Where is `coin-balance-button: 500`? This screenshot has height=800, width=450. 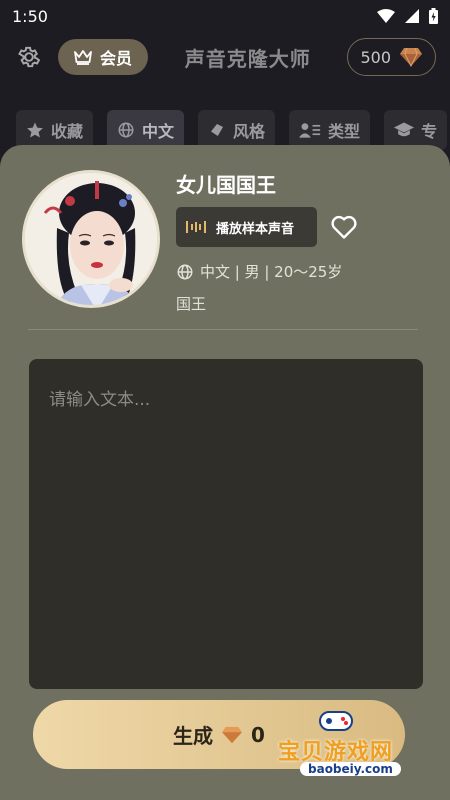
coin-balance-button: 500 is located at coordinates (391, 57).